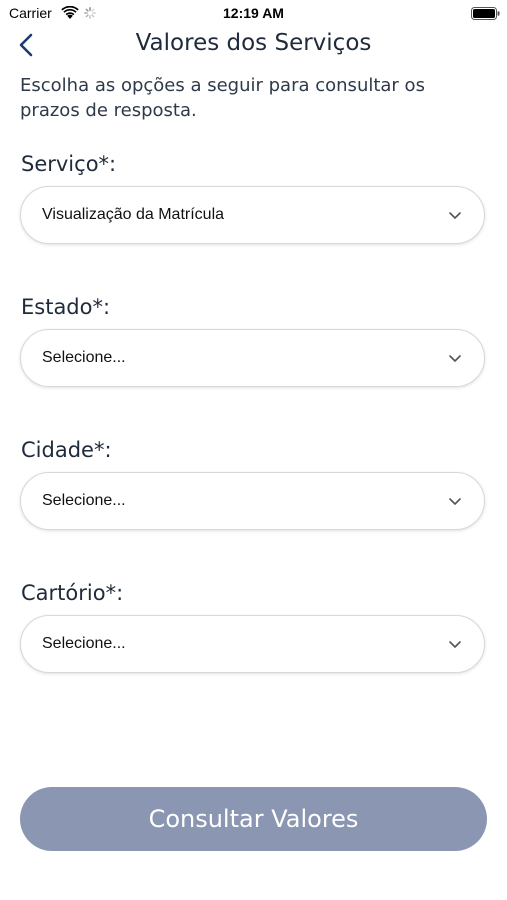 The image size is (507, 900). I want to click on navigation-bar: Valores dos Serviços, so click(253, 45).